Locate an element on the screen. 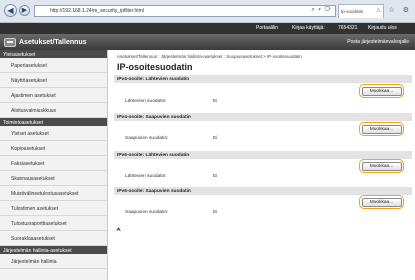 Image resolution: width=415 pixels, height=280 pixels. row-label-ipv4-inbound: Saapuvien suodatin: is located at coordinates (147, 138).